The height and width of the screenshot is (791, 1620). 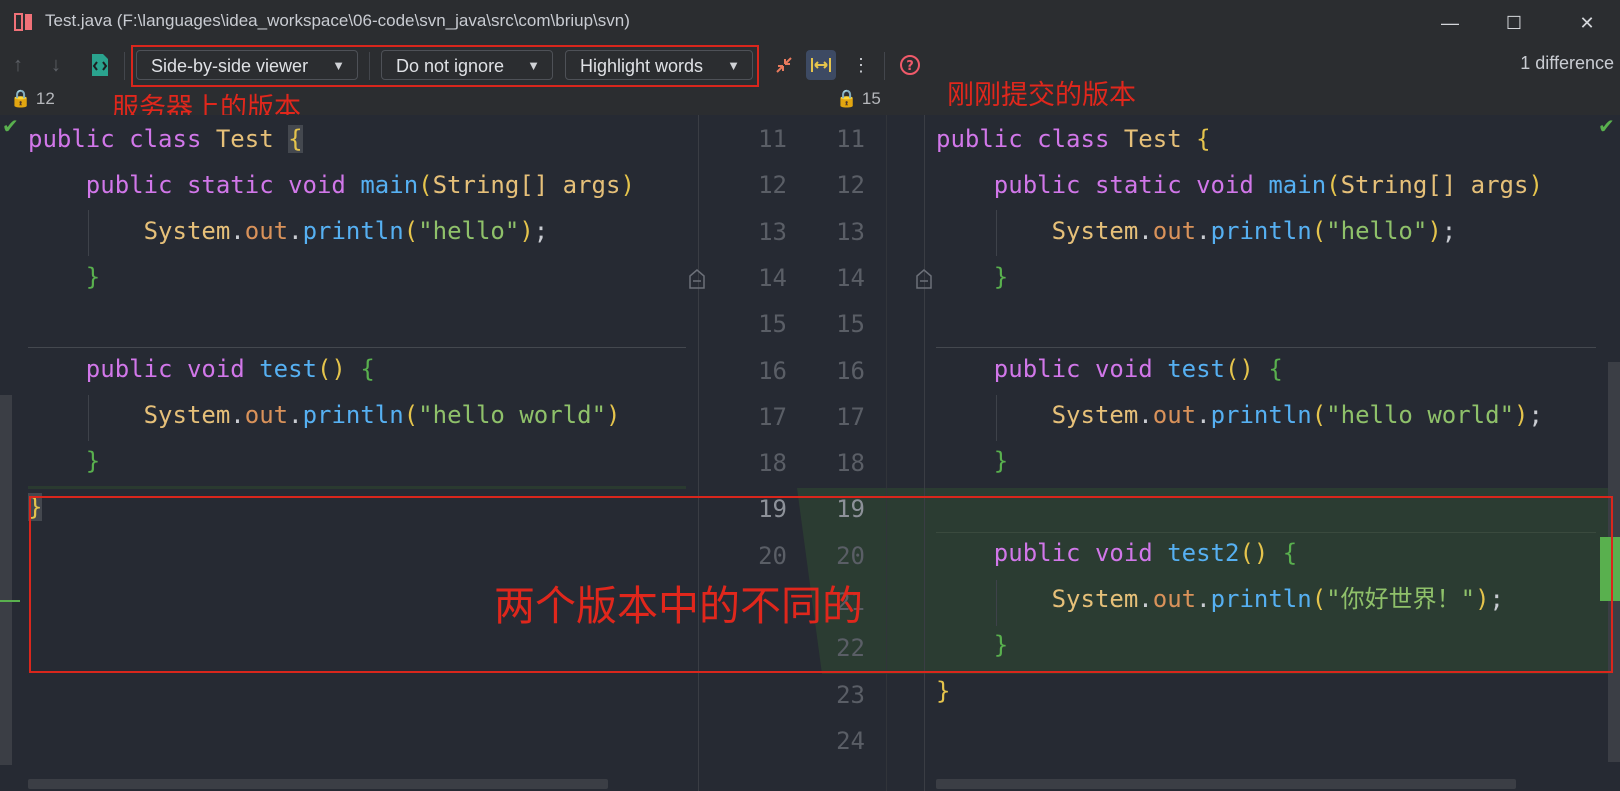 What do you see at coordinates (1514, 23) in the screenshot?
I see `maximize-button: ☐` at bounding box center [1514, 23].